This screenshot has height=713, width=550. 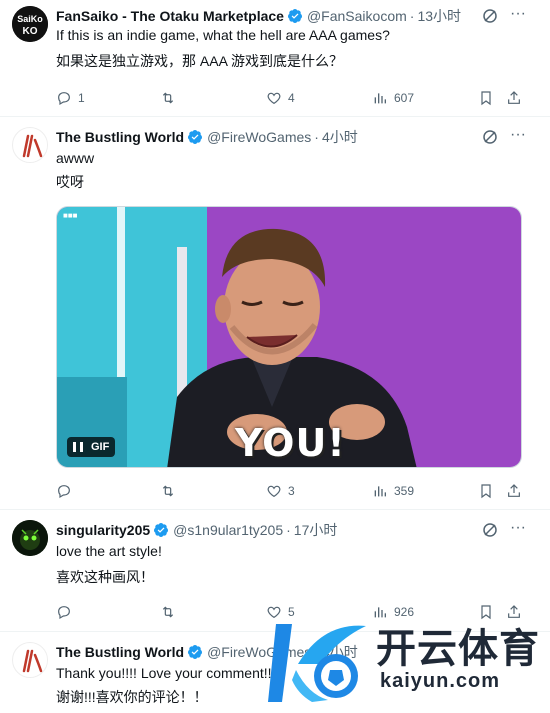 What do you see at coordinates (100, 447) in the screenshot?
I see `gif-label: GIF` at bounding box center [100, 447].